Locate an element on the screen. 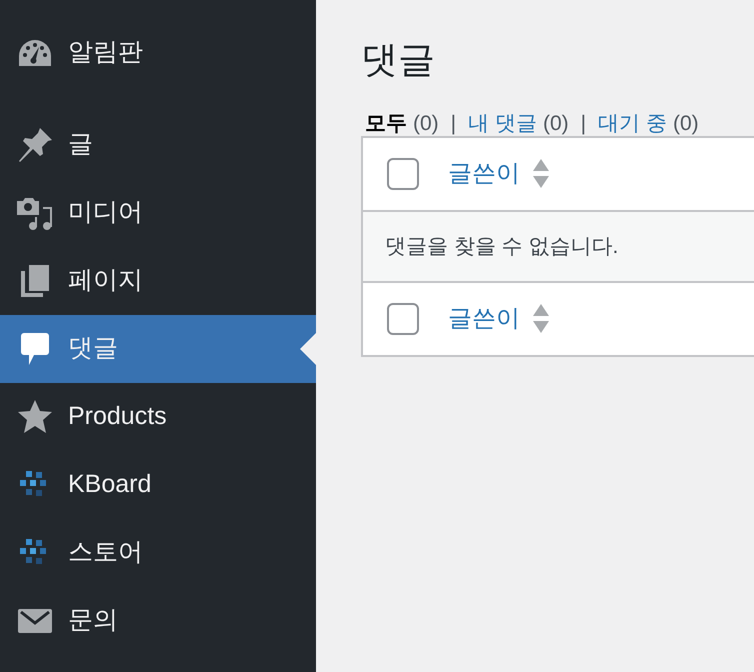 The height and width of the screenshot is (672, 754). menu-item: 미디어 is located at coordinates (158, 213).